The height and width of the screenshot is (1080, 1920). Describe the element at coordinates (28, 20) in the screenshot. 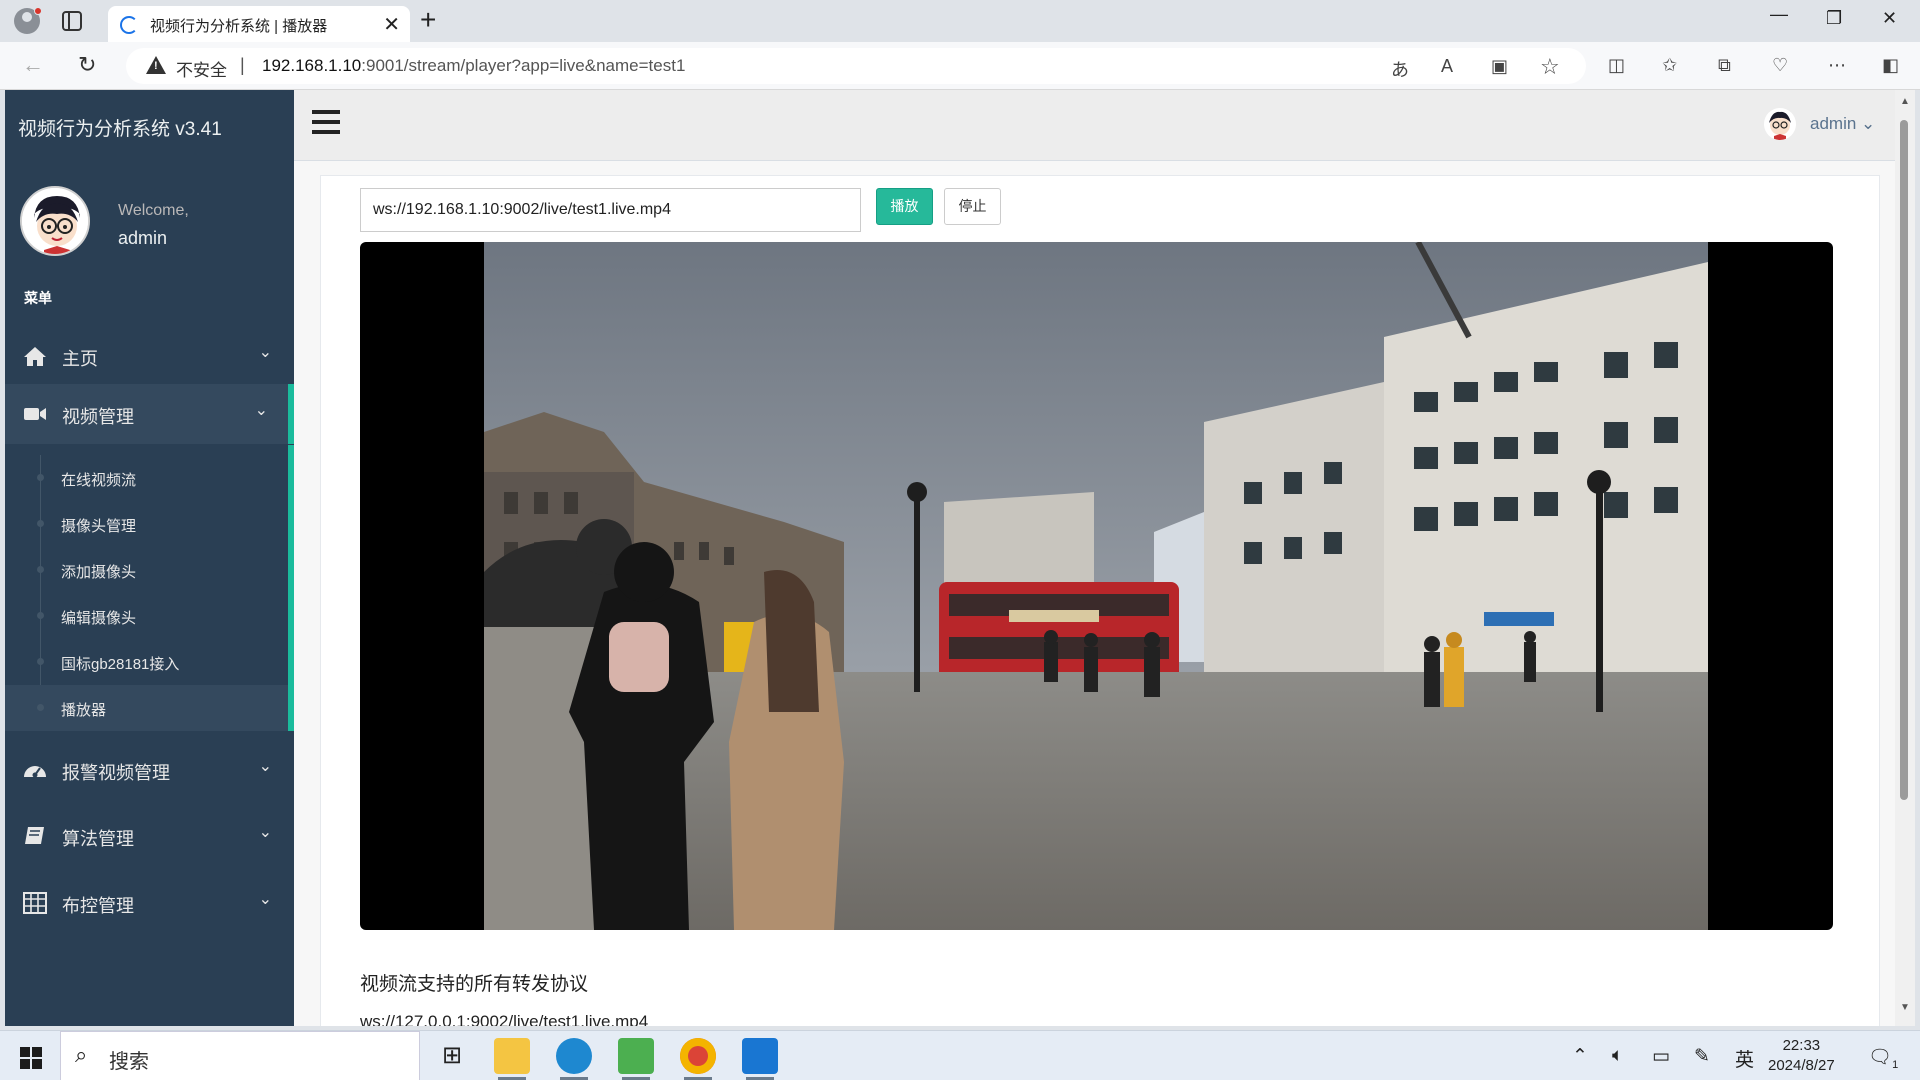

I see `profile-icon` at that location.